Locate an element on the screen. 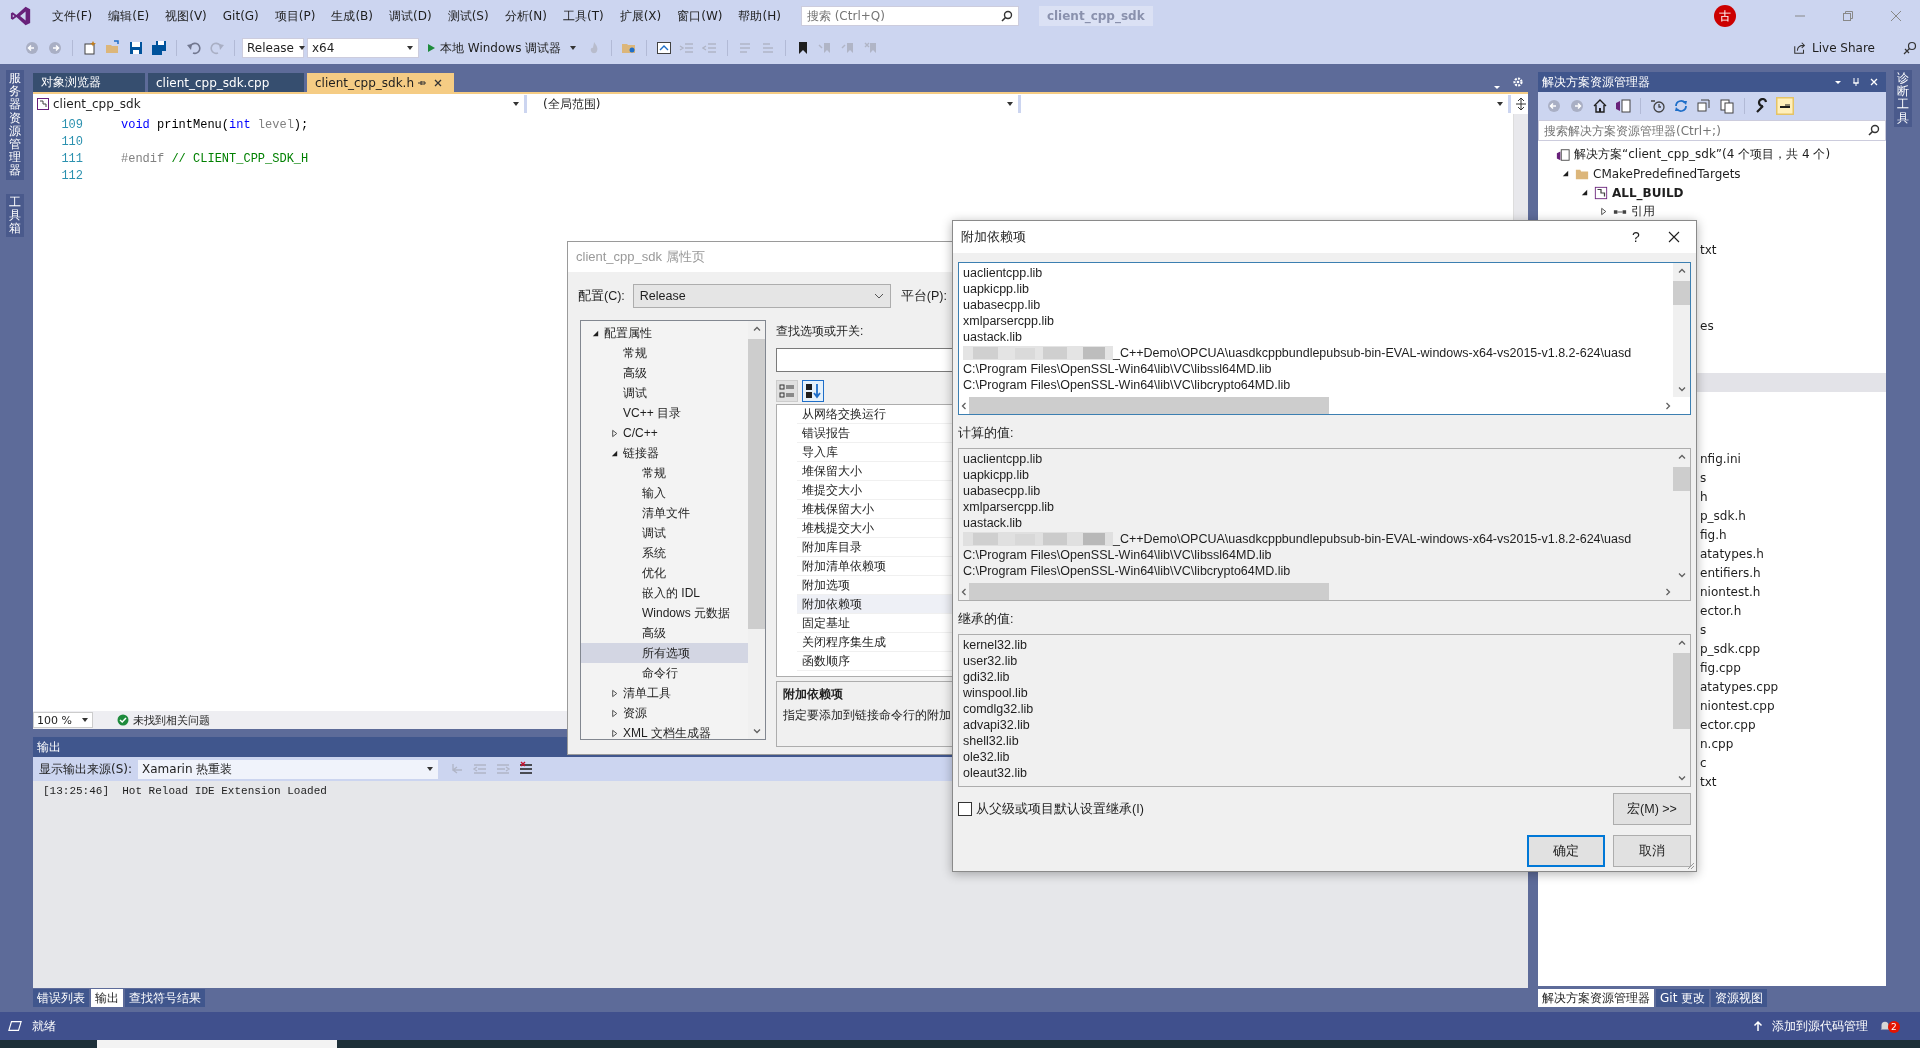  ok-button: 确定 is located at coordinates (1566, 851).